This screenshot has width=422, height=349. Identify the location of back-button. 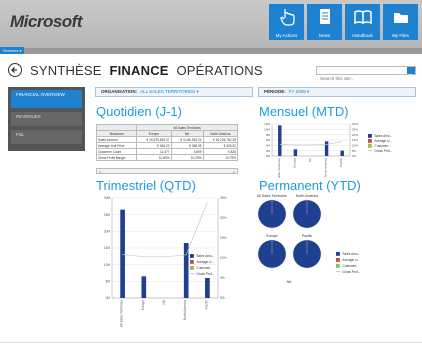
(15, 70).